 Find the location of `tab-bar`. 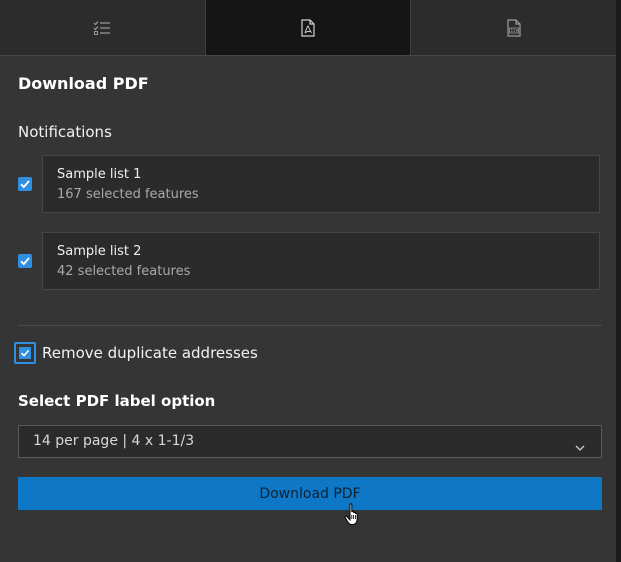

tab-bar is located at coordinates (308, 28).